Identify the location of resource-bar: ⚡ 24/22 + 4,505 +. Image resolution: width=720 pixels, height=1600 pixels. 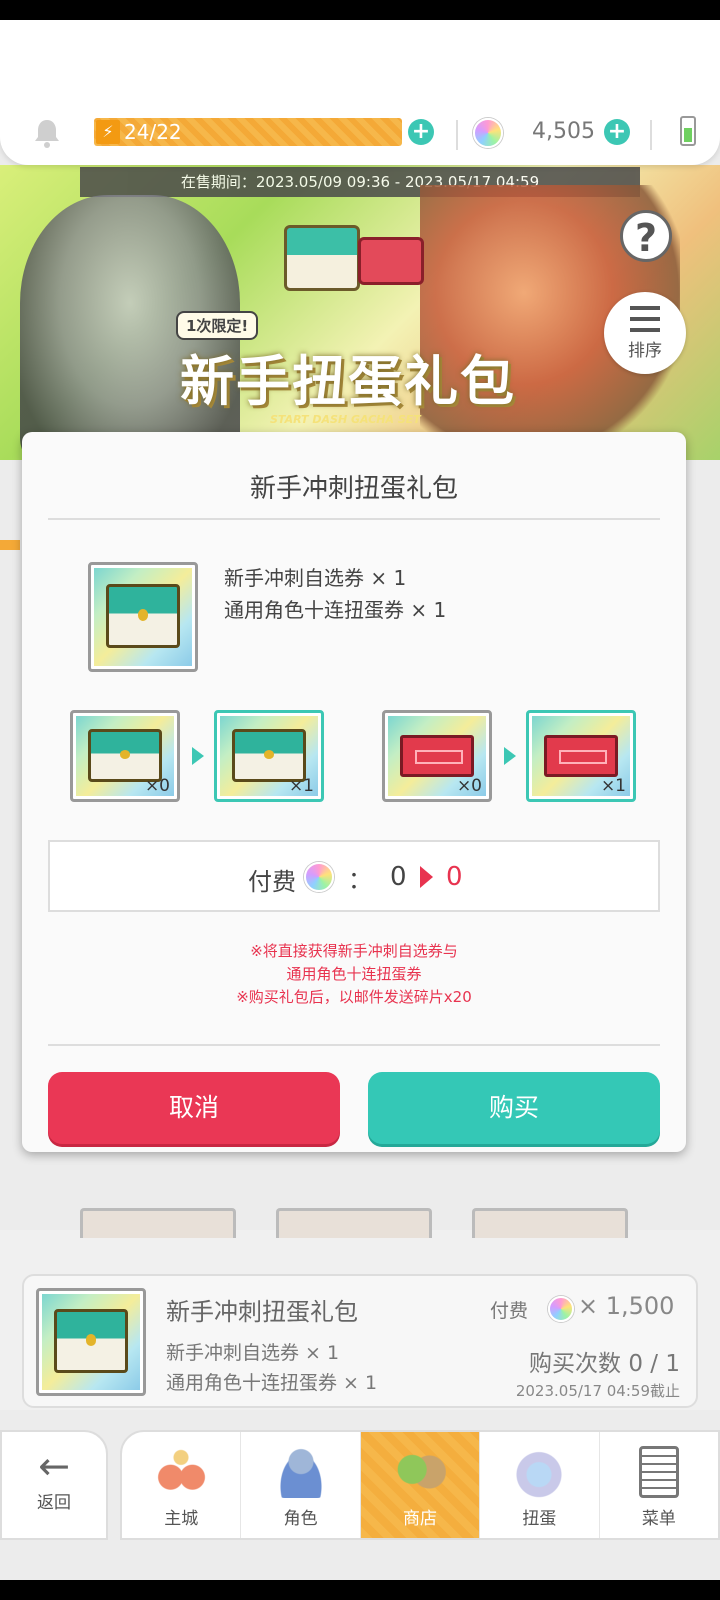
(360, 92).